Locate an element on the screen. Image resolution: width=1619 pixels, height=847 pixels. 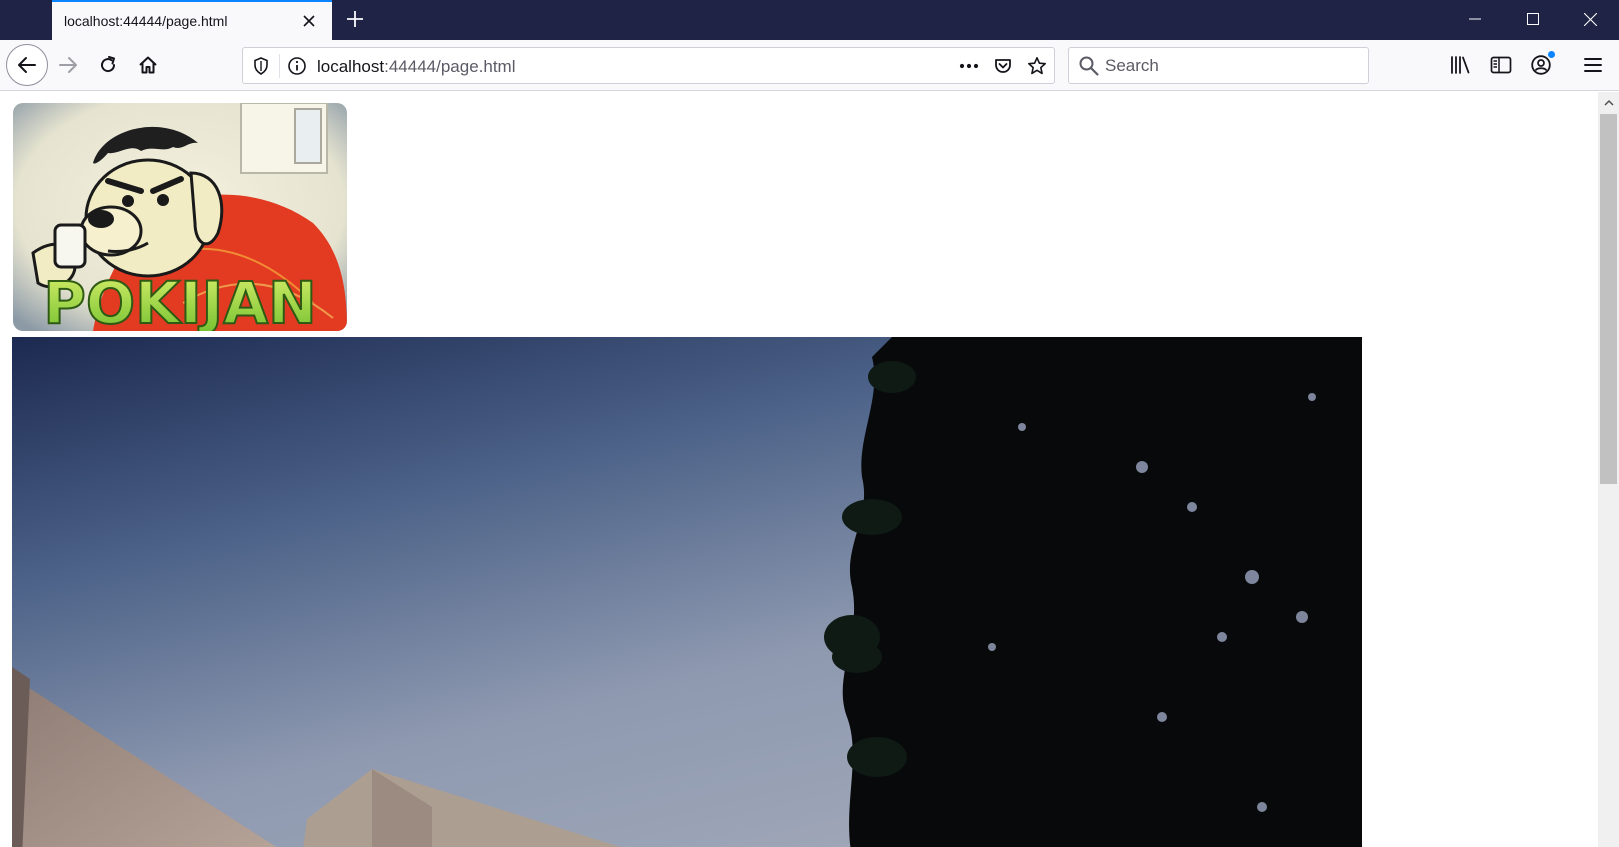
minimize-icon is located at coordinates (1475, 19).